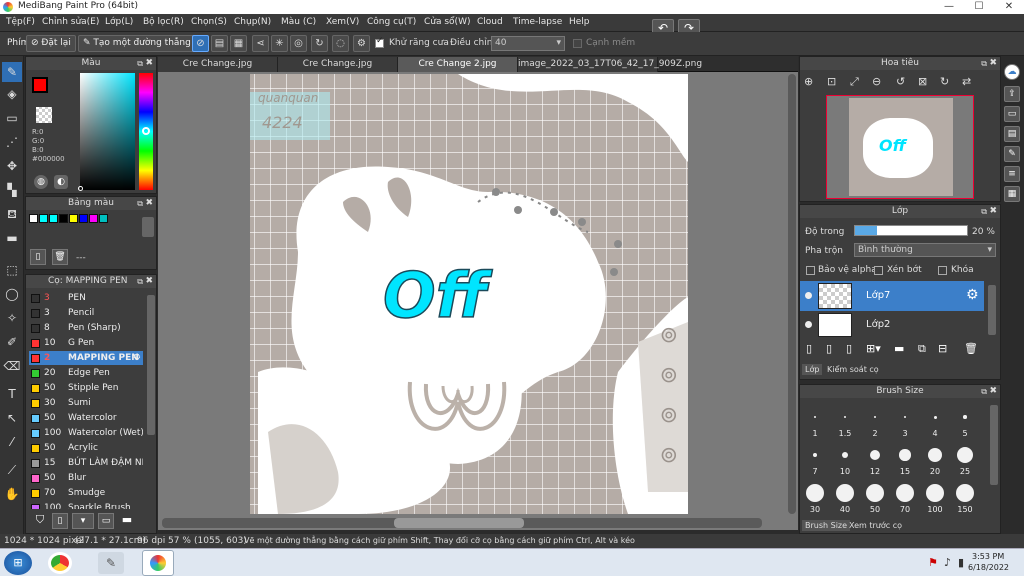 The image size is (1024, 576). I want to click on vertical-scrollbar, so click(792, 294).